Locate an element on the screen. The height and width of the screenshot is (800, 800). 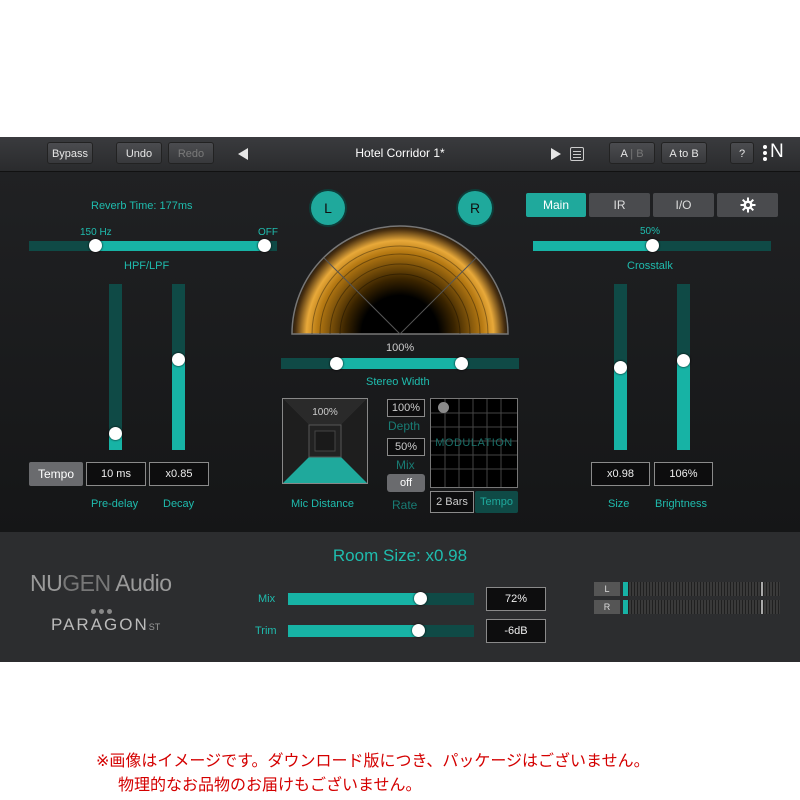
crosstalk-fill is located at coordinates (592, 246).